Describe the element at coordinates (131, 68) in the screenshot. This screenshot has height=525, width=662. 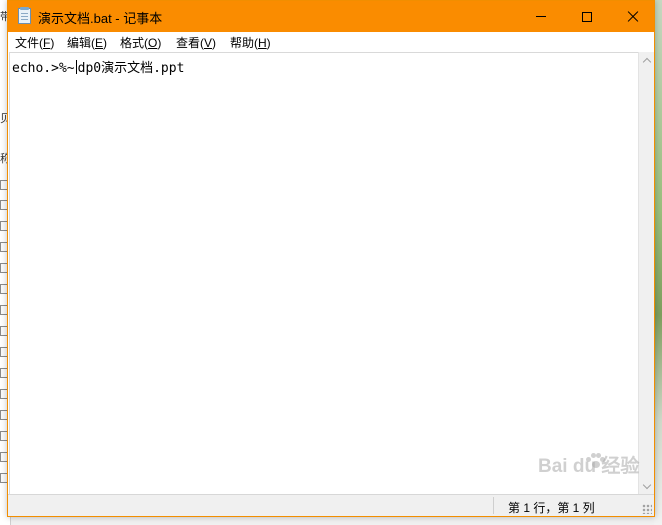
I see `editor-text-after-caret: dp0演示文档.ppt` at that location.